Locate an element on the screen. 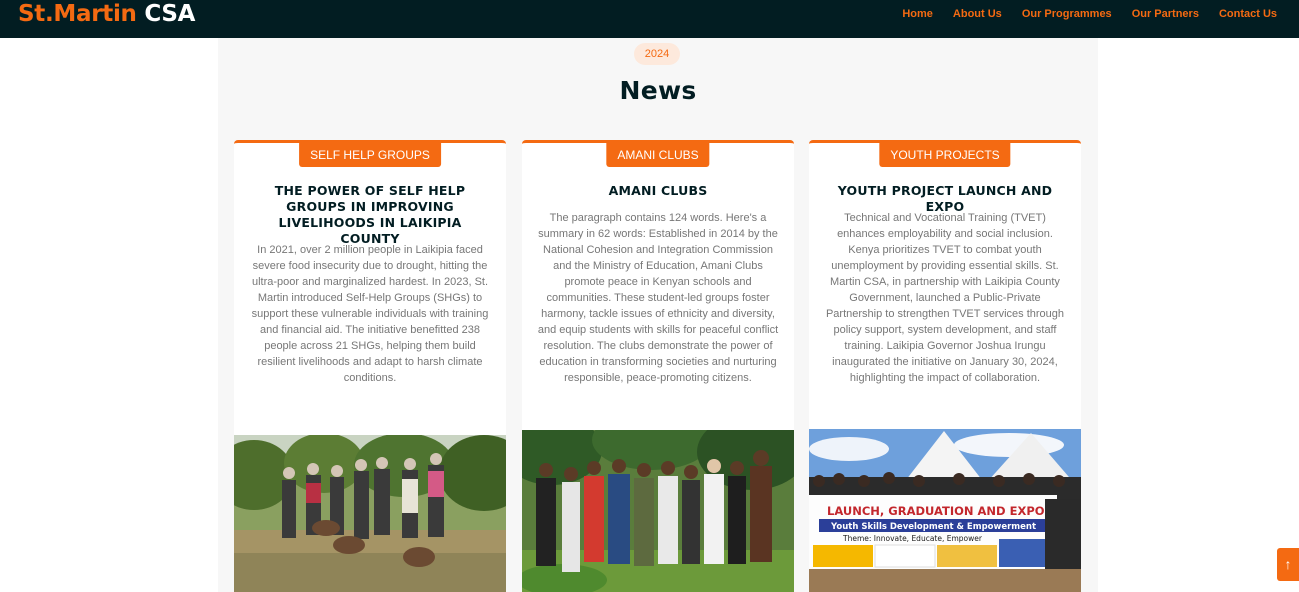 Image resolution: width=1299 pixels, height=592 pixels. card-category-tag: AMANI CLUBS is located at coordinates (658, 155).